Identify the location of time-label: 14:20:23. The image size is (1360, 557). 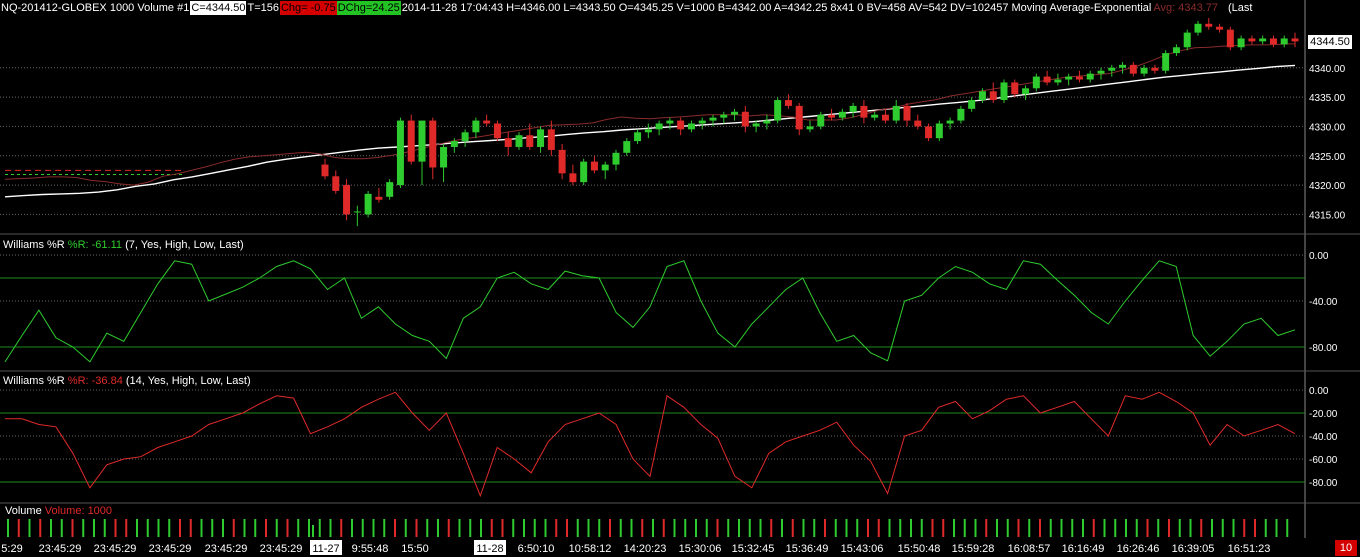
(645, 549).